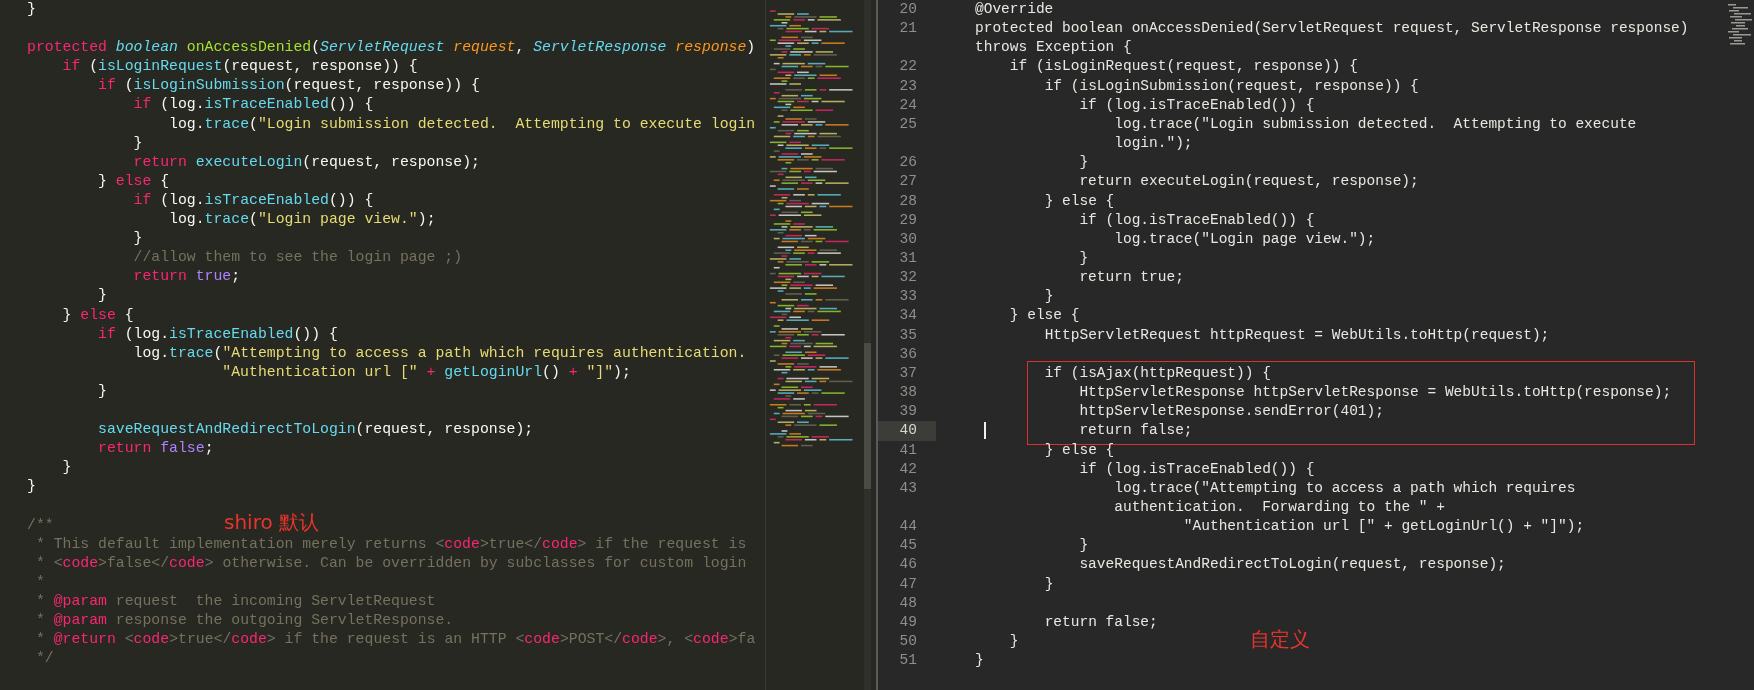  Describe the element at coordinates (908, 450) in the screenshot. I see `line-number: 41` at that location.